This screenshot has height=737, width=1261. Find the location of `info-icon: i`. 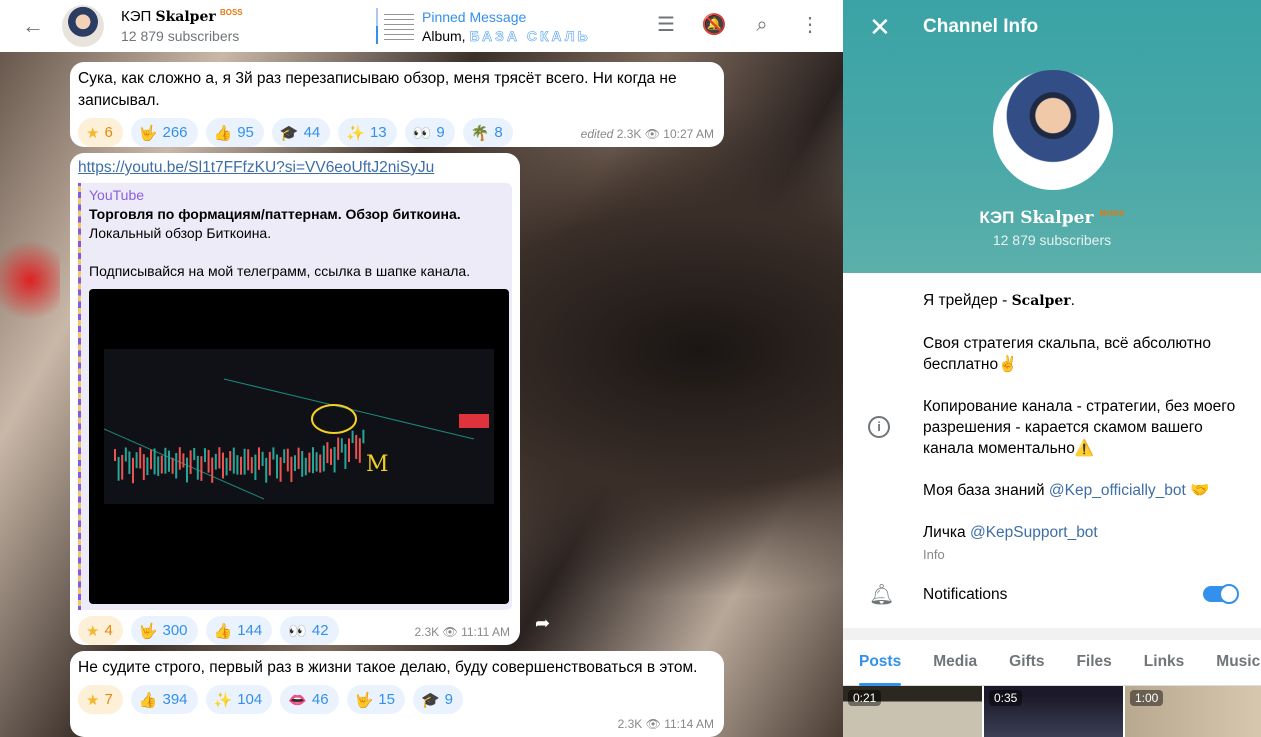

info-icon: i is located at coordinates (879, 427).